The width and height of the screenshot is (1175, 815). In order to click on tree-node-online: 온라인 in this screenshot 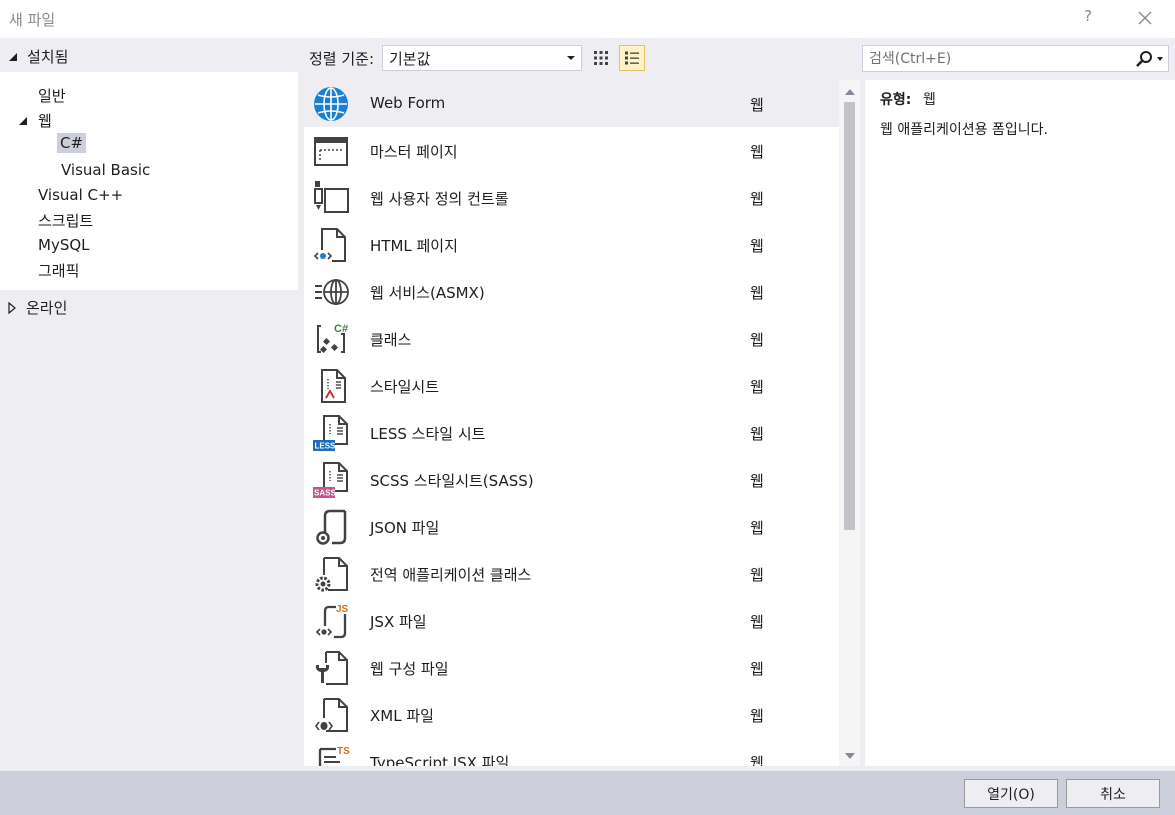, I will do `click(37, 307)`.